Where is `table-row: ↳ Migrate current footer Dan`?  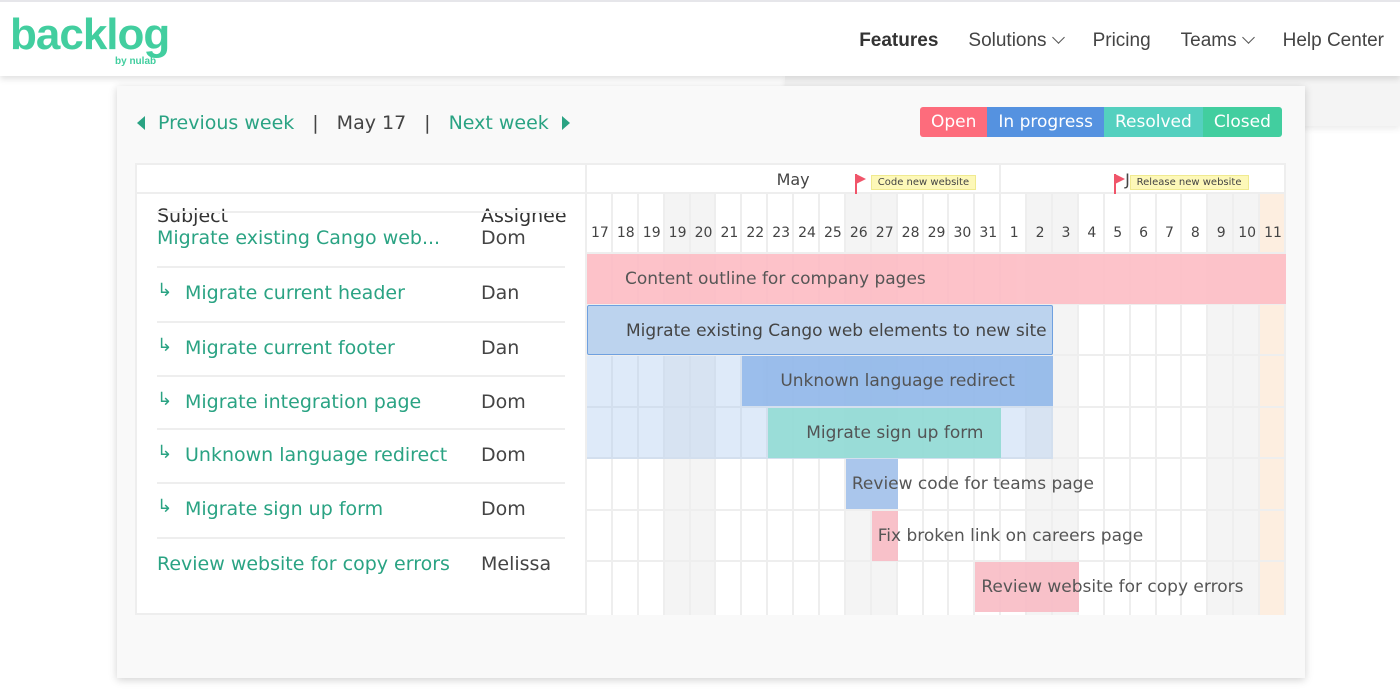 table-row: ↳ Migrate current footer Dan is located at coordinates (361, 348).